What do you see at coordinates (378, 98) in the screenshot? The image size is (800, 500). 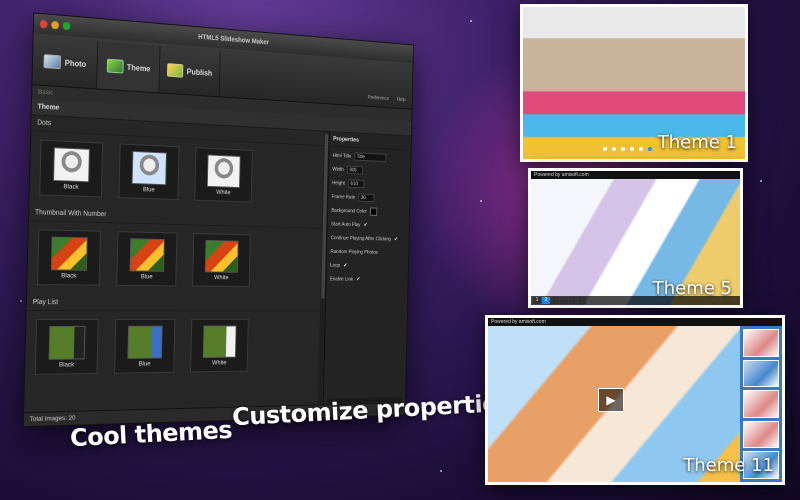 I see `preference-link: Preference` at bounding box center [378, 98].